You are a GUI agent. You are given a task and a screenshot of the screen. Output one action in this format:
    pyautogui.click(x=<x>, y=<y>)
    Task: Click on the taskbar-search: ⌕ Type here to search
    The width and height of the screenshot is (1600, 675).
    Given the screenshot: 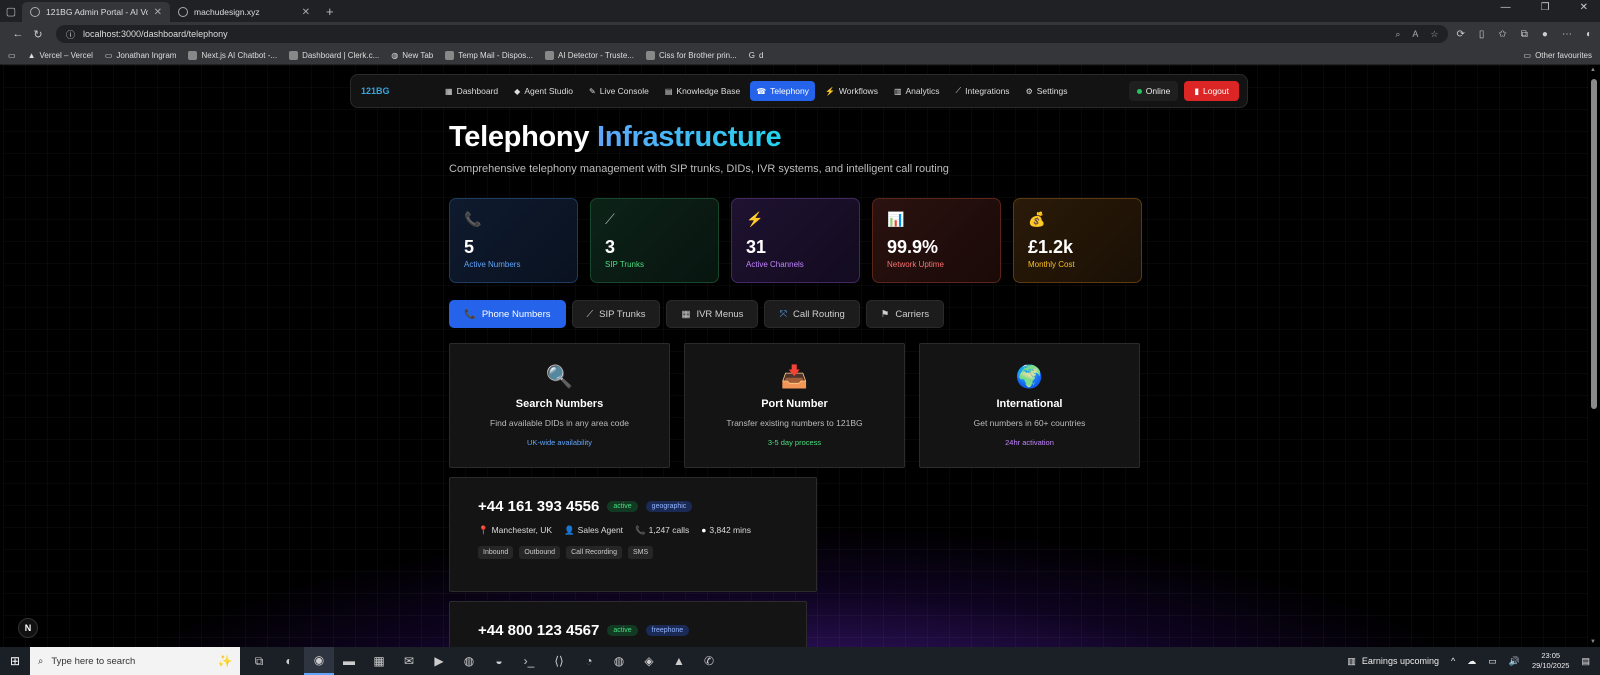 What is the action you would take?
    pyautogui.click(x=120, y=661)
    